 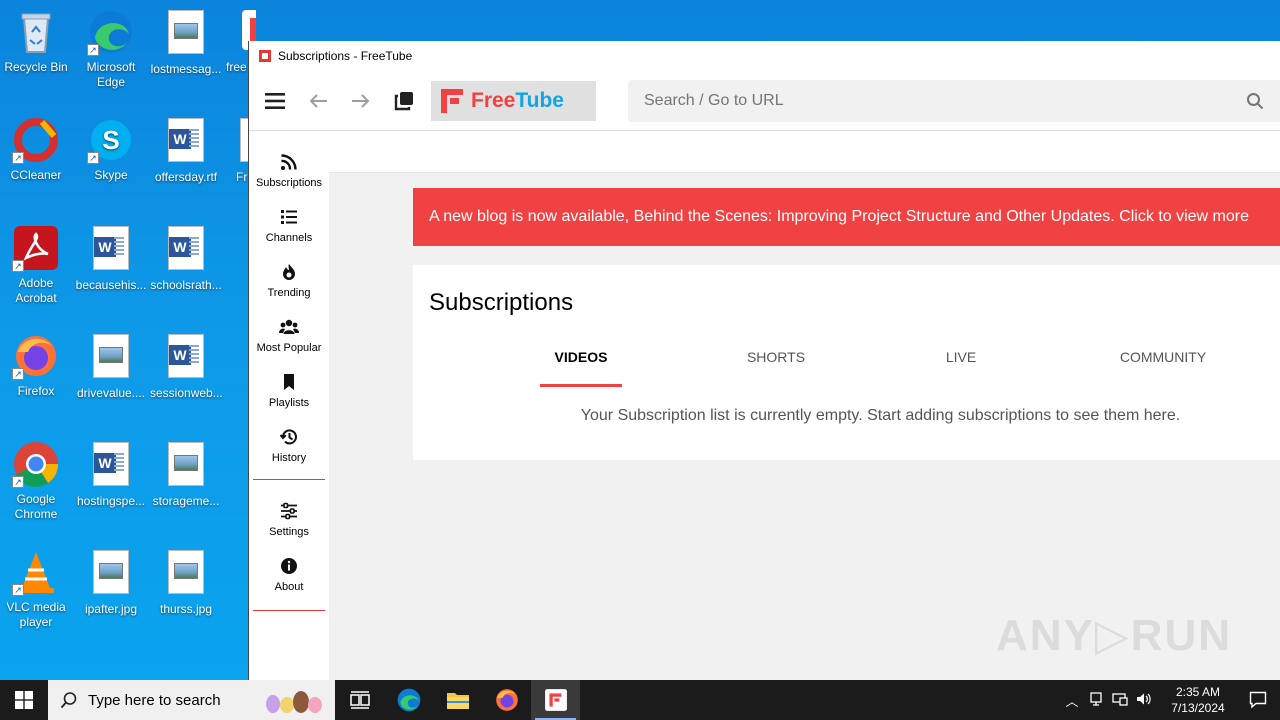 I want to click on sidebar-item-about: About, so click(x=289, y=574).